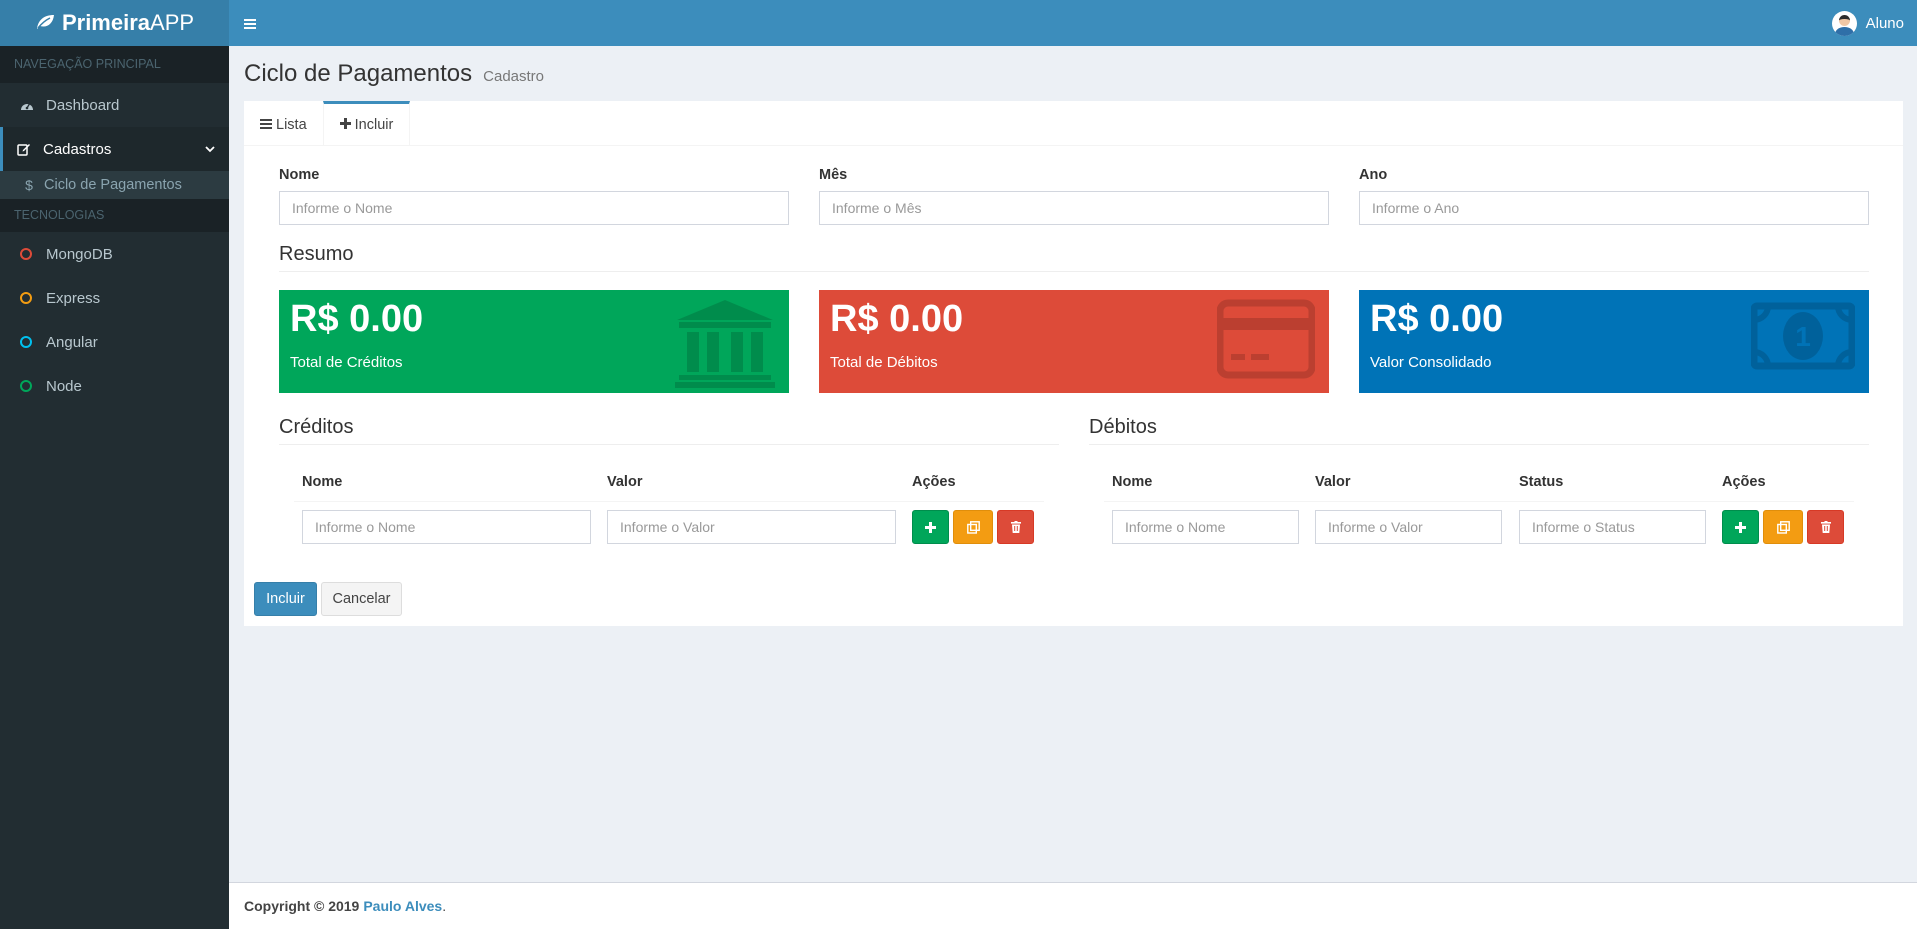 This screenshot has width=1917, height=929. Describe the element at coordinates (625, 482) in the screenshot. I see `creditos-col-valor: Valor` at that location.